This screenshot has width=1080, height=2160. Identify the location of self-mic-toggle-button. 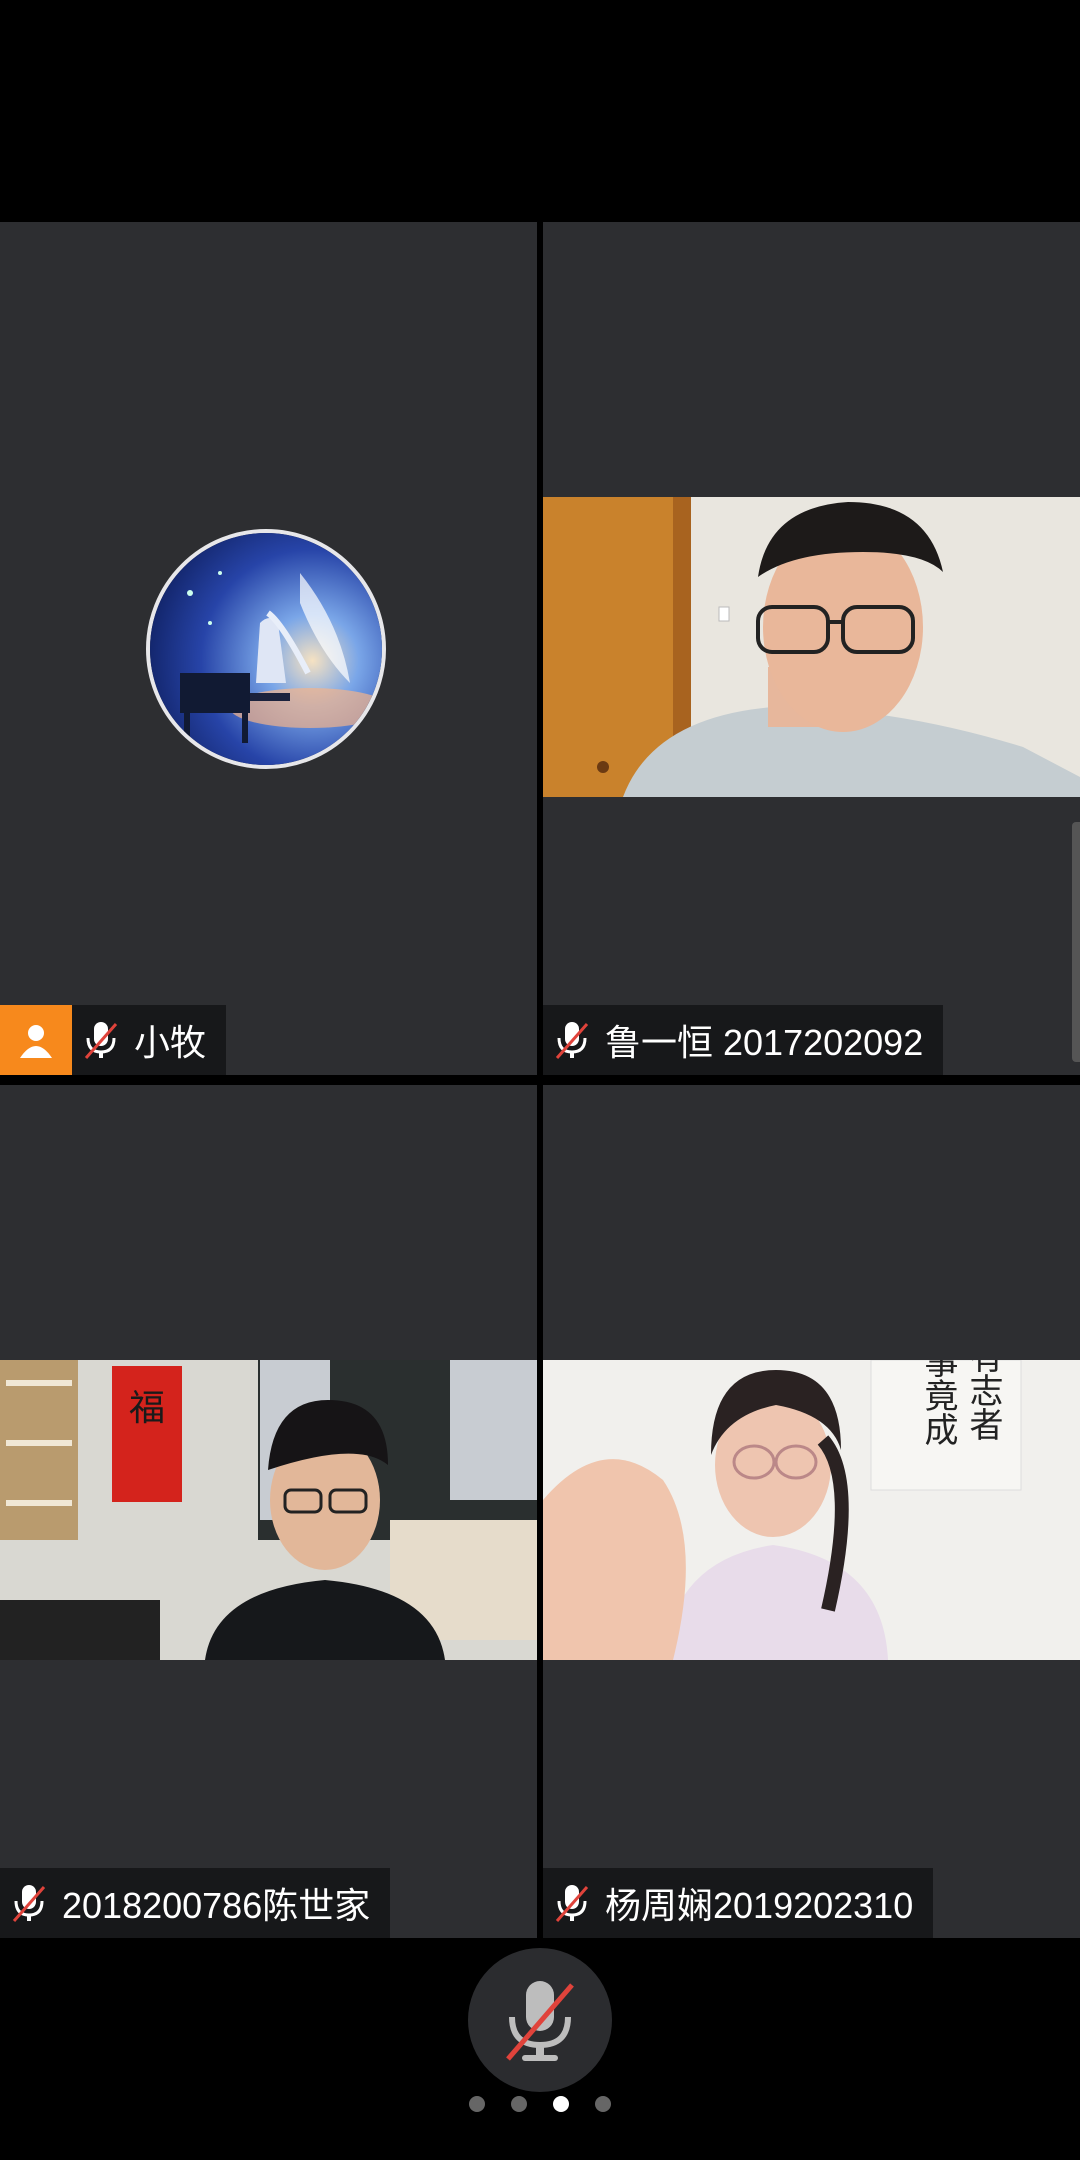
(540, 2020).